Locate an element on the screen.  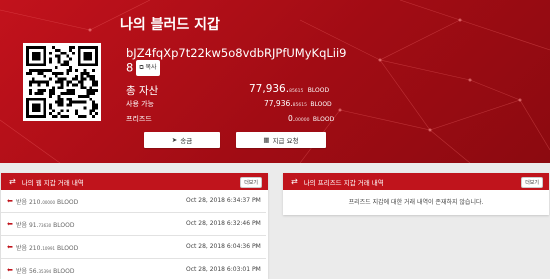
copy-address-button: ⧉ 복사 is located at coordinates (148, 68).